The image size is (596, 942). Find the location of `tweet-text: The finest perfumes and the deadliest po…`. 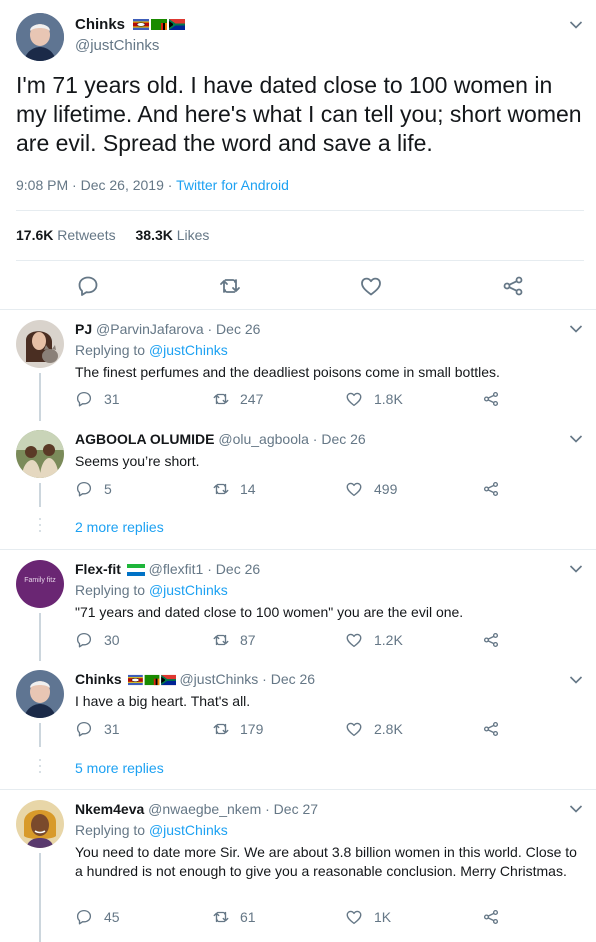

tweet-text: The finest perfumes and the deadliest po… is located at coordinates (287, 372).